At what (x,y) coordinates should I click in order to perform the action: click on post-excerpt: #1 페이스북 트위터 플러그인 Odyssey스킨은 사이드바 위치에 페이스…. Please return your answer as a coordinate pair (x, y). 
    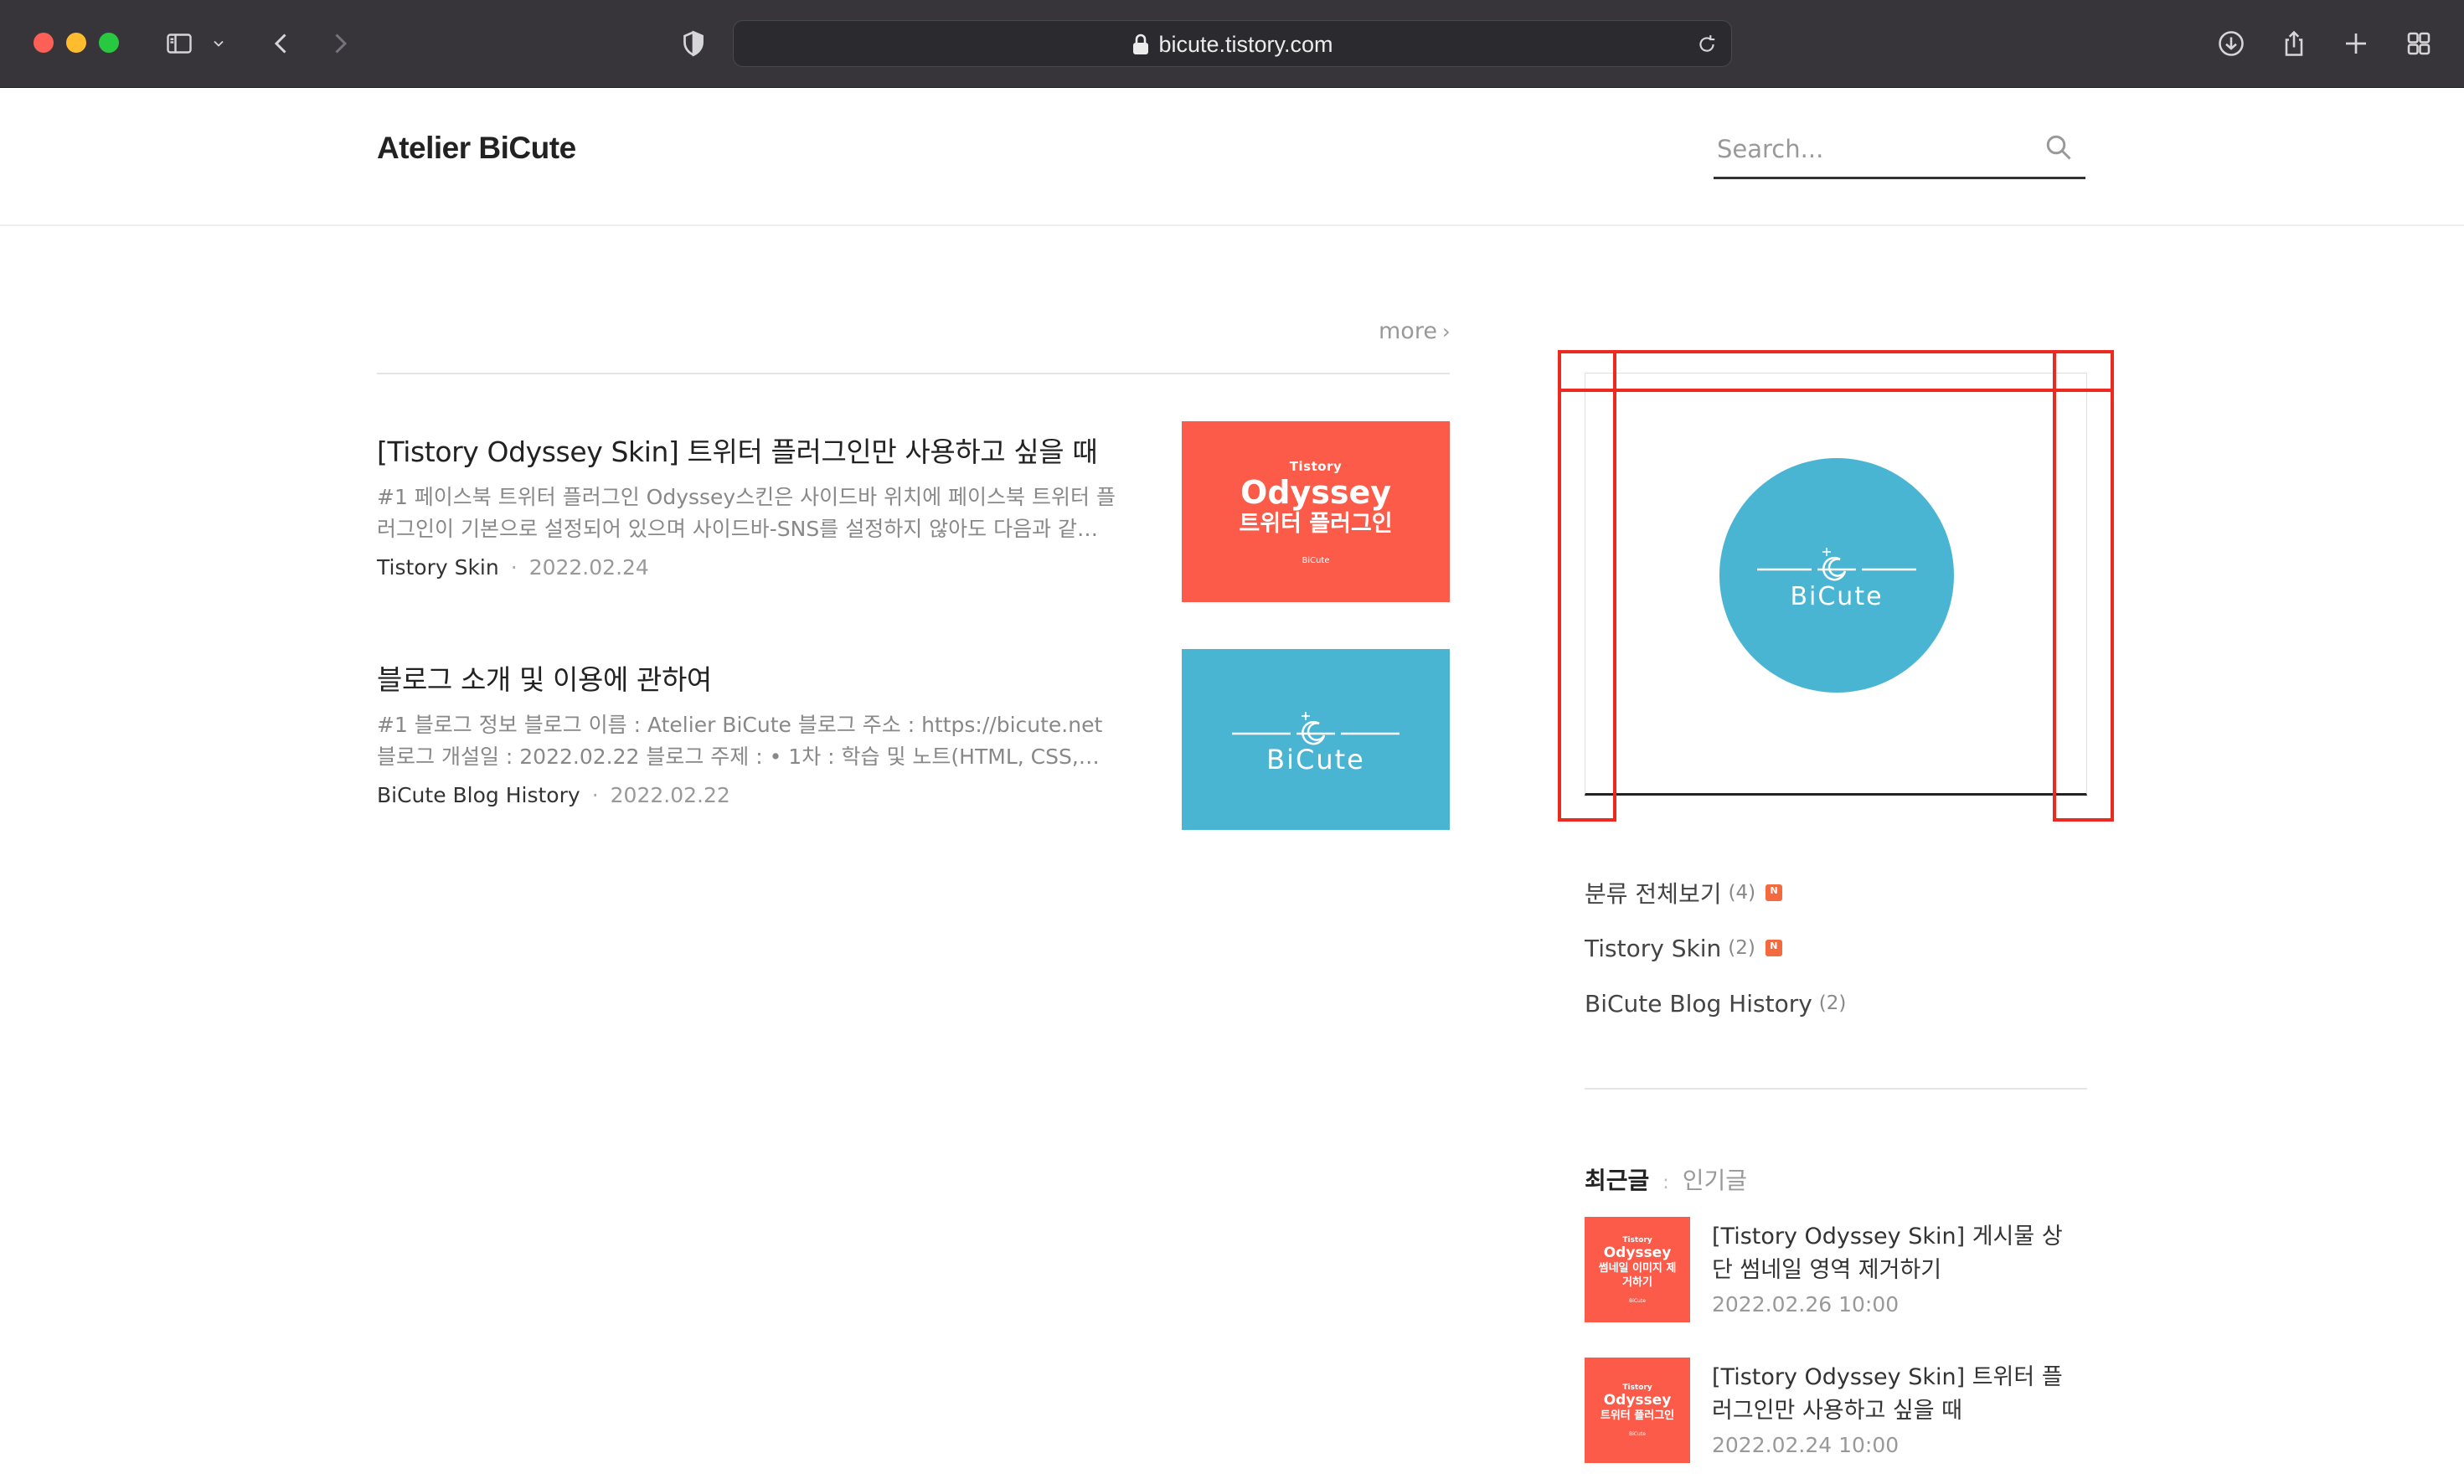
    Looking at the image, I should click on (746, 513).